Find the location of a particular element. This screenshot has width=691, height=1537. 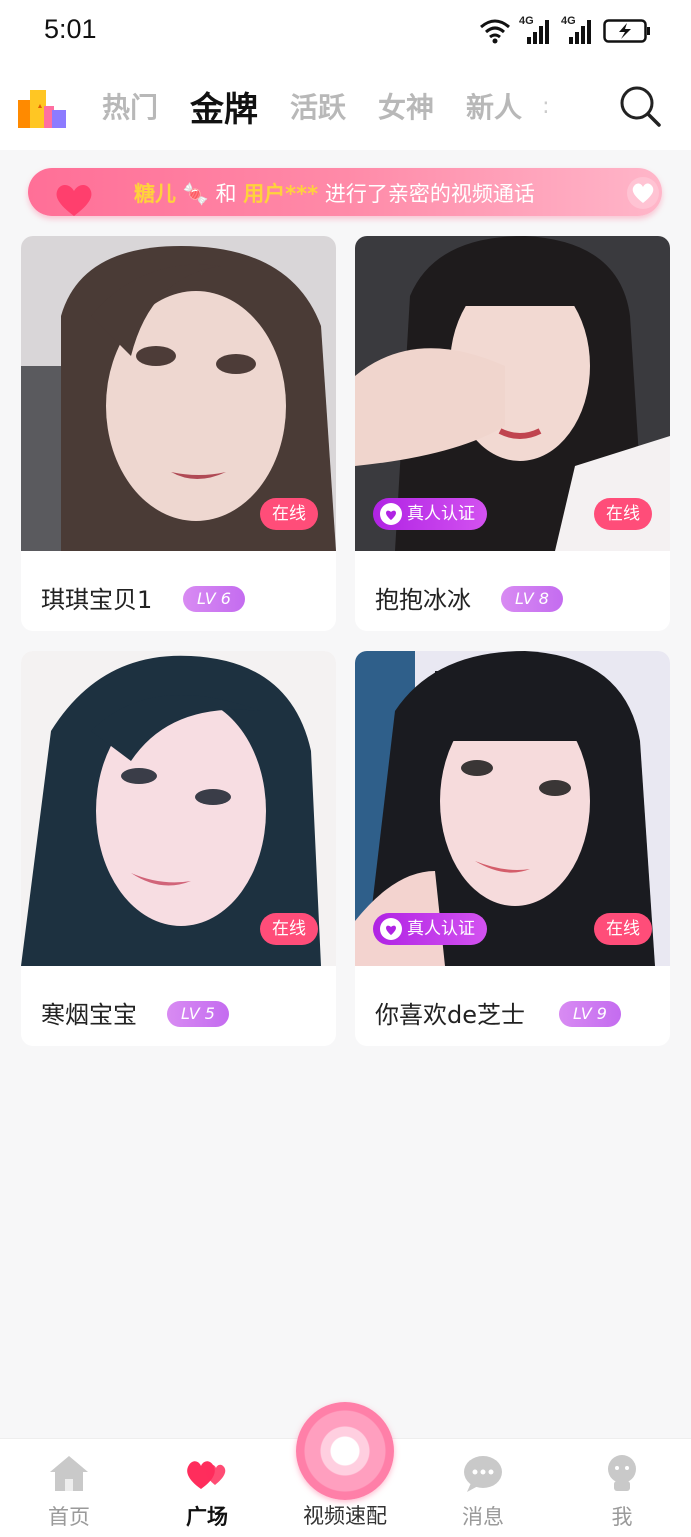

banner-user1: 糖儿 is located at coordinates (155, 194).